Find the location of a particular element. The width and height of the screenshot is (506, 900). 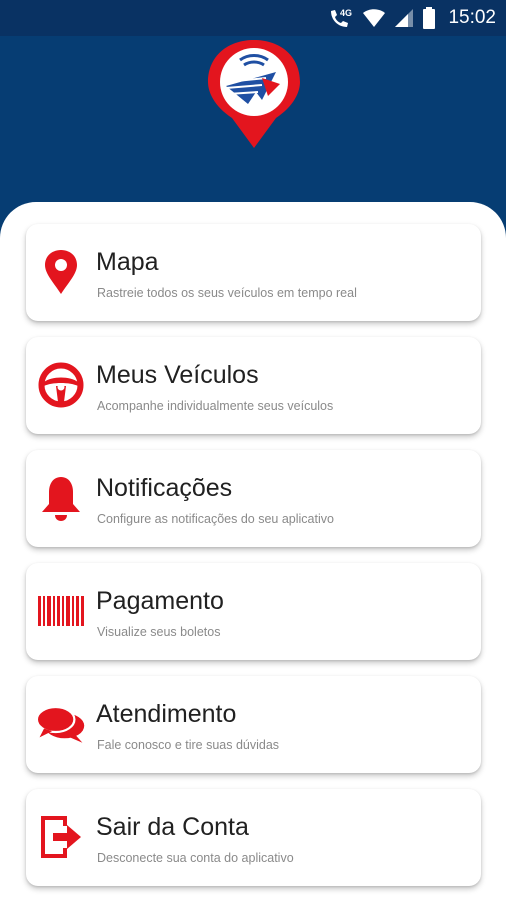

status-bar: 4G 15:02 is located at coordinates (253, 18).